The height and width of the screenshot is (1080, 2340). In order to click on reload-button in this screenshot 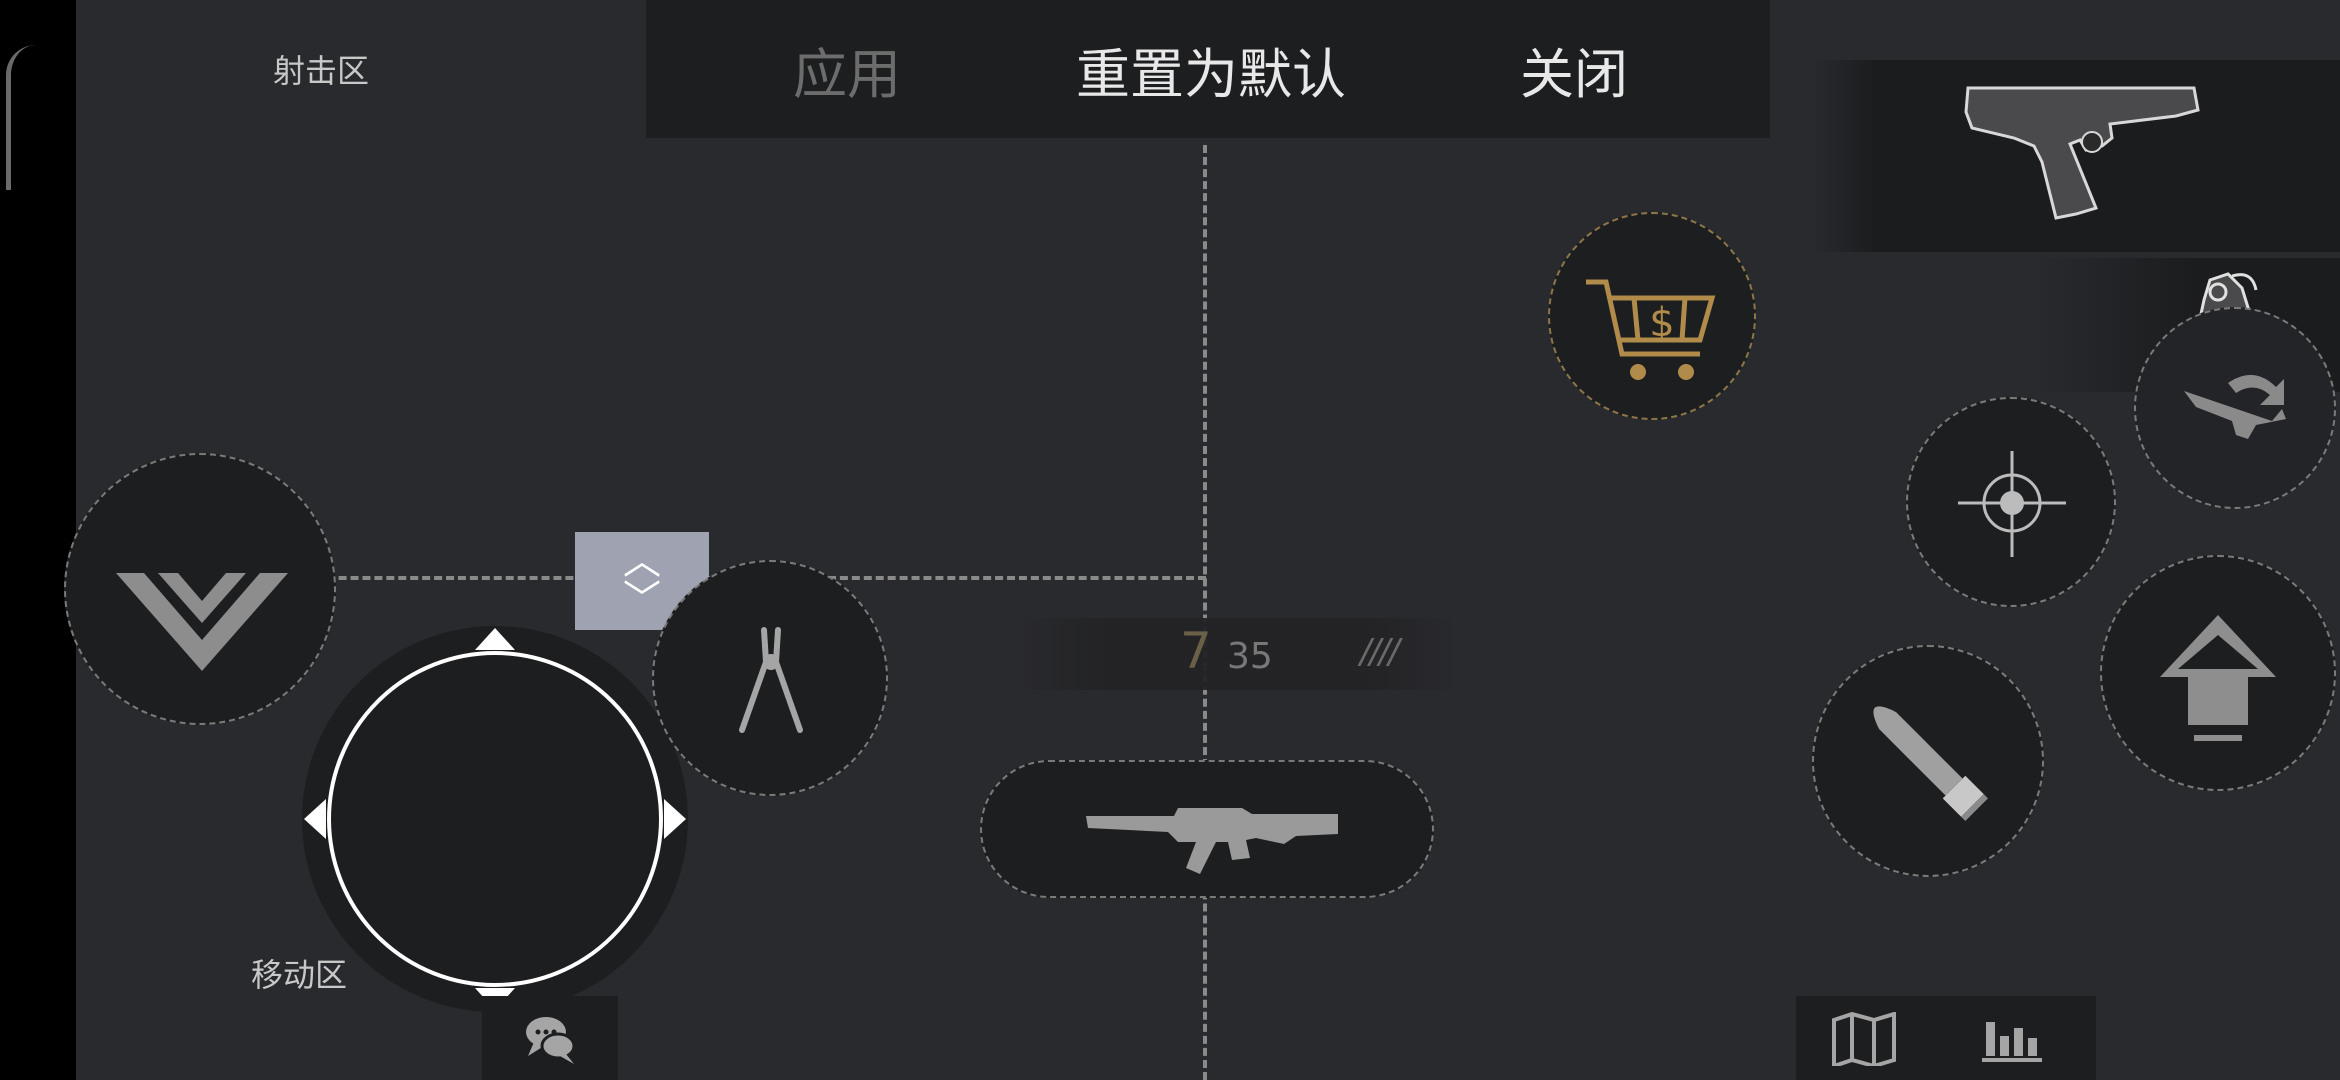, I will do `click(1928, 761)`.